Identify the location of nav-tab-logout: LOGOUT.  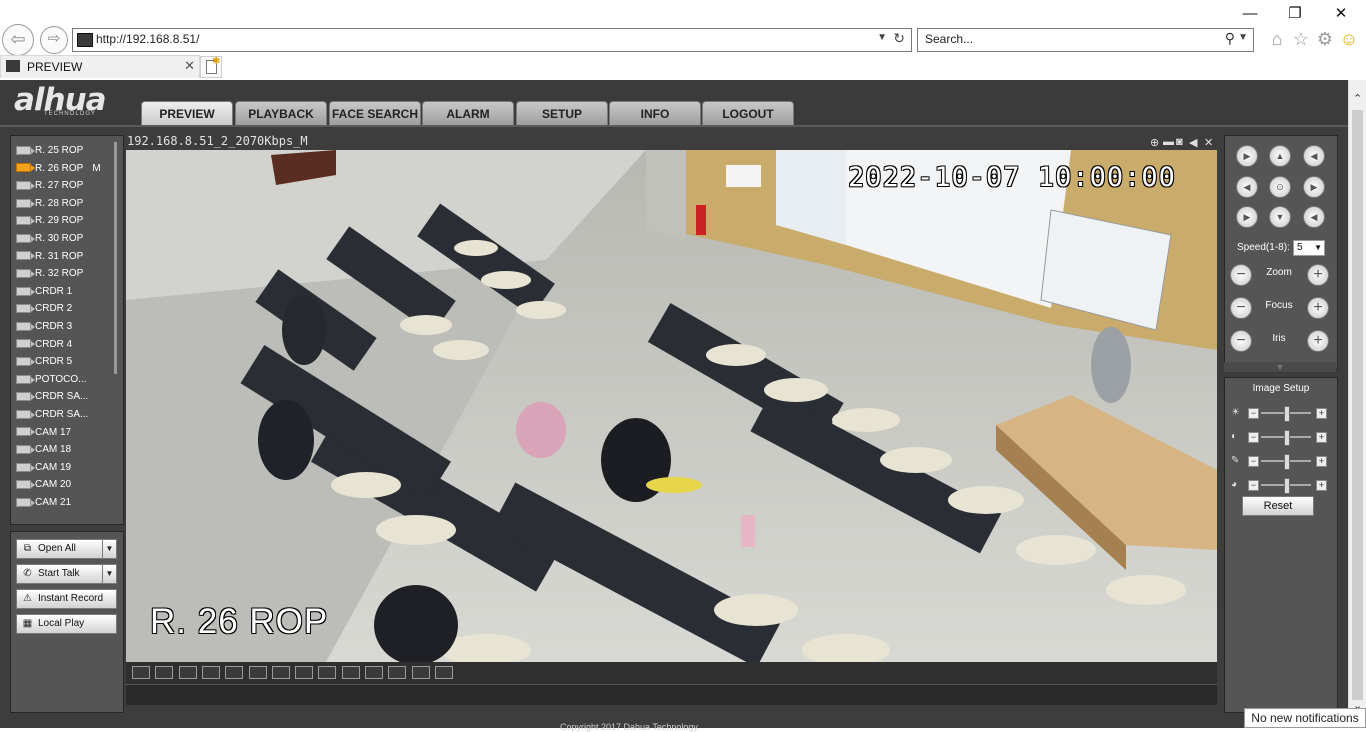
(748, 113).